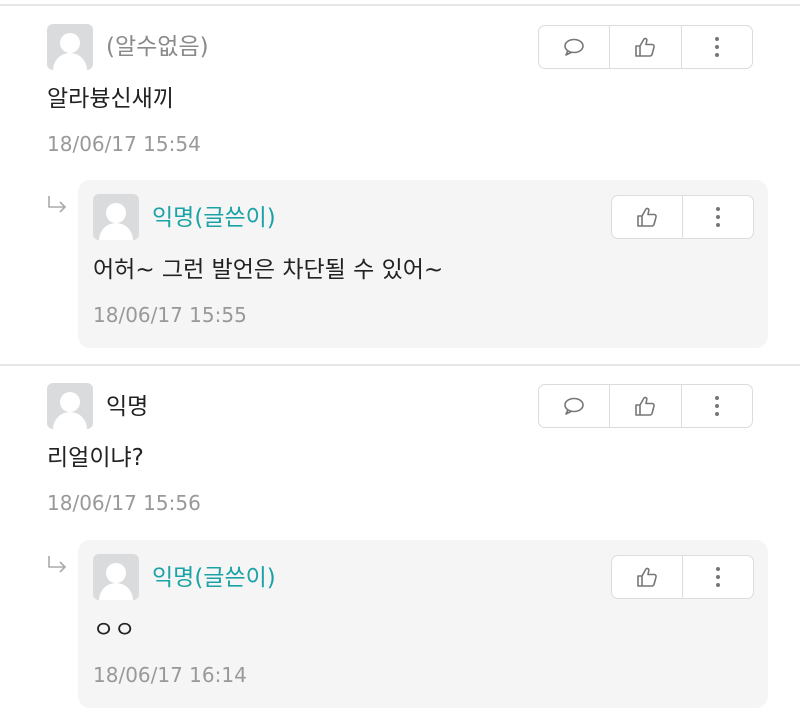 The image size is (800, 716). I want to click on comment-author: 익명, so click(127, 407).